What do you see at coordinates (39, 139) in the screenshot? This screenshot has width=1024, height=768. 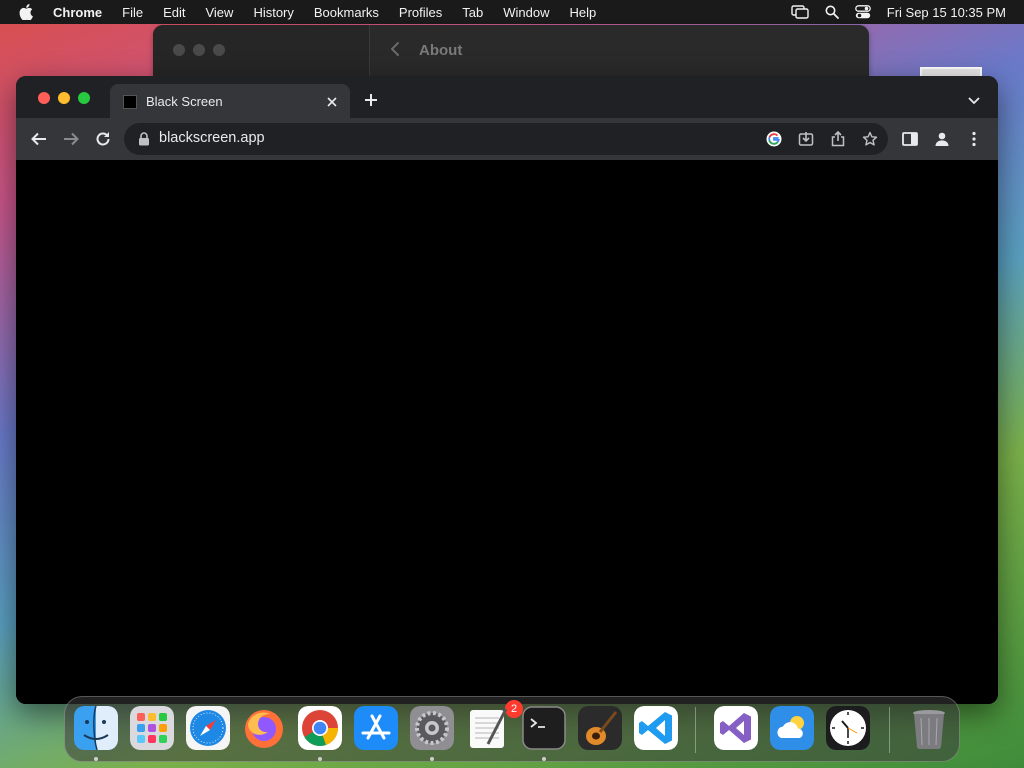 I see `back-arrow-icon` at bounding box center [39, 139].